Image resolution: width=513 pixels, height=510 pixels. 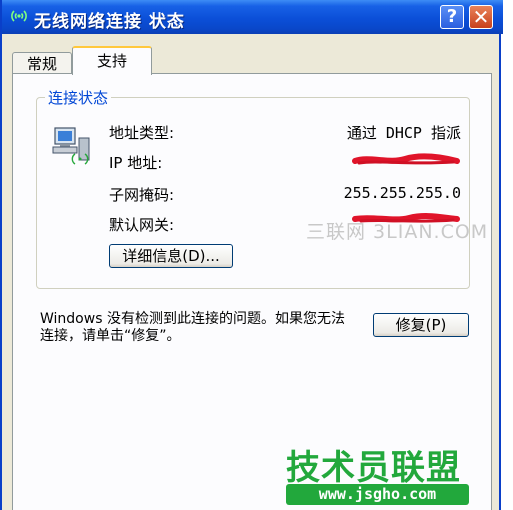 What do you see at coordinates (142, 195) in the screenshot?
I see `subnet-mask-label: 子网掩码:` at bounding box center [142, 195].